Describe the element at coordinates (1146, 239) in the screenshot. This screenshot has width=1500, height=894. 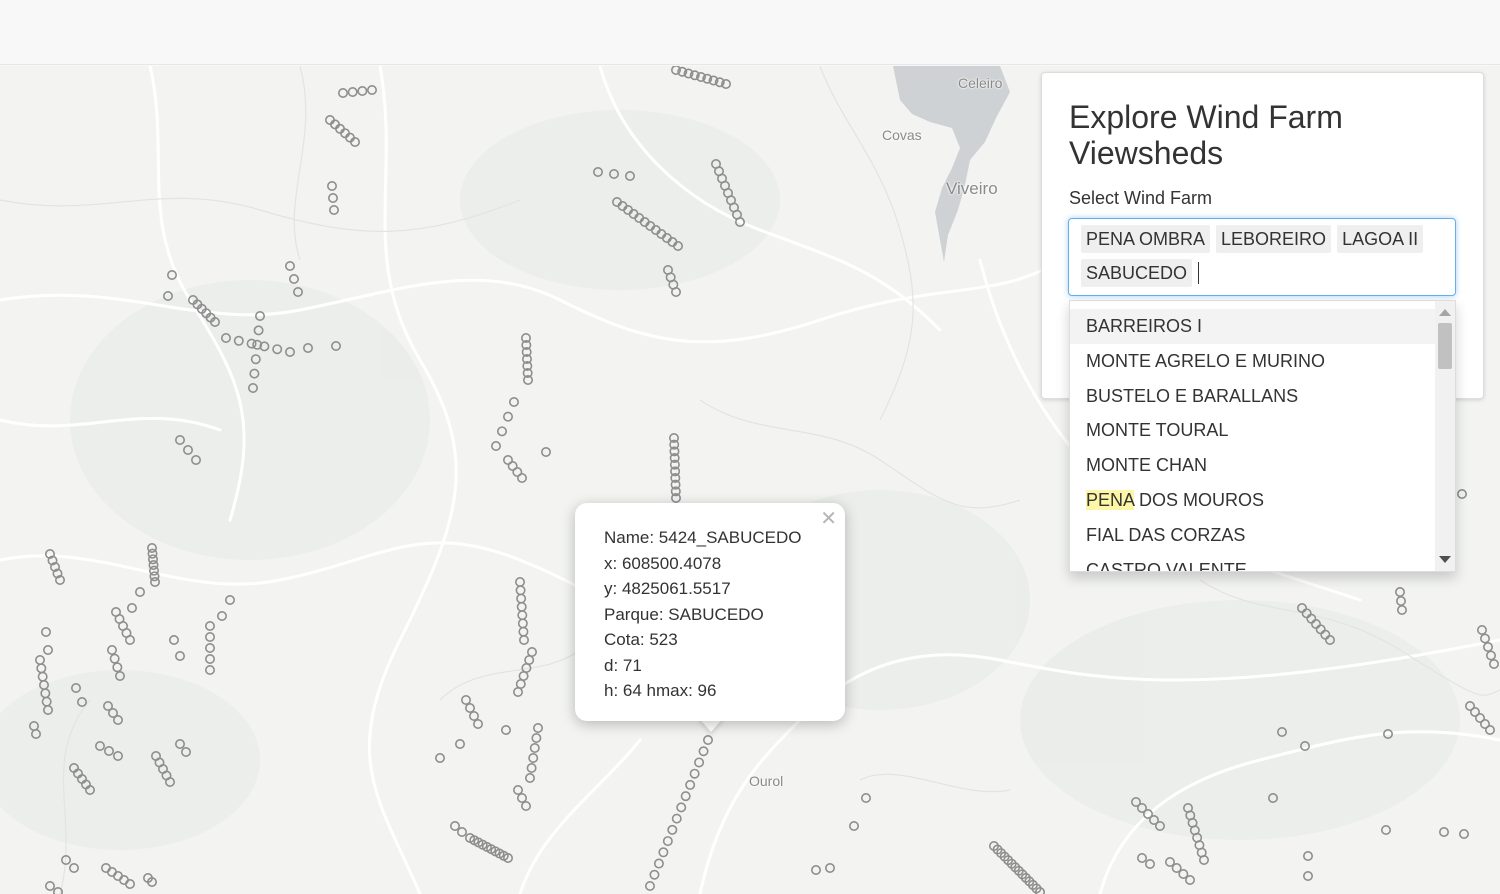
I see `selected-chip: PENA OMBRA` at that location.